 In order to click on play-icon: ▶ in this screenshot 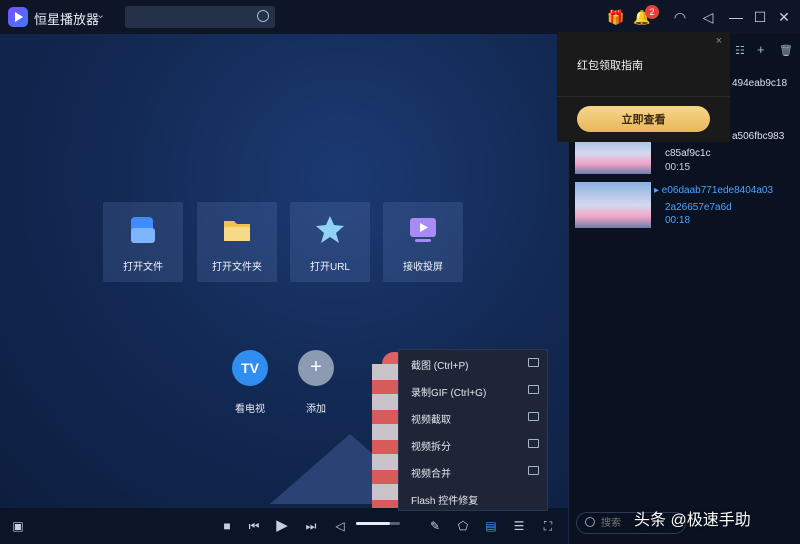, I will do `click(282, 526)`.